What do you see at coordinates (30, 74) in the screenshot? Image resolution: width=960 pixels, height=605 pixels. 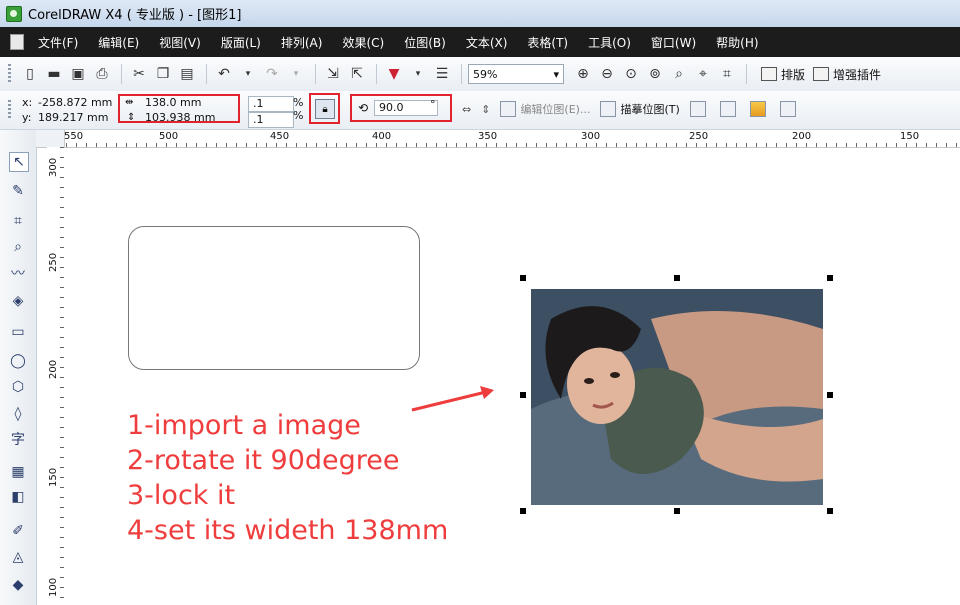 I see `new-document-icon: ▯` at bounding box center [30, 74].